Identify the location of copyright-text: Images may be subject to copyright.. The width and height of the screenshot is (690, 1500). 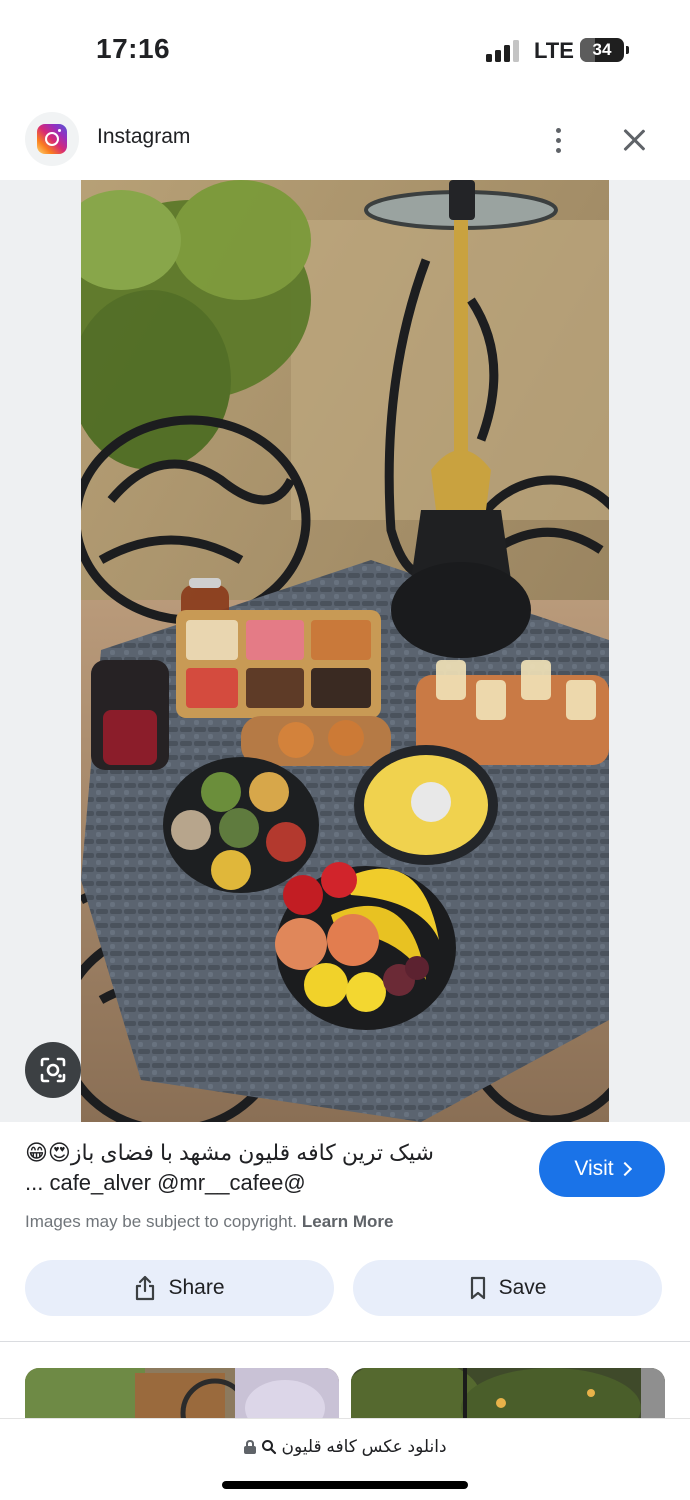
(161, 1221).